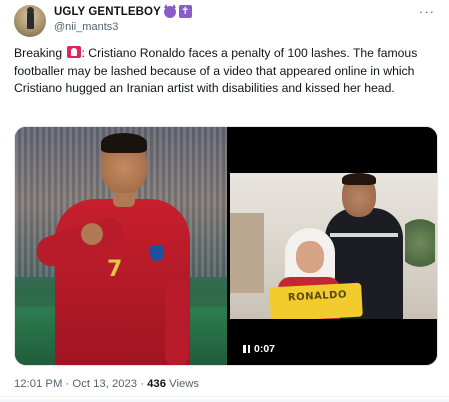  I want to click on tweet-date: Oct 13, 2023, so click(104, 384).